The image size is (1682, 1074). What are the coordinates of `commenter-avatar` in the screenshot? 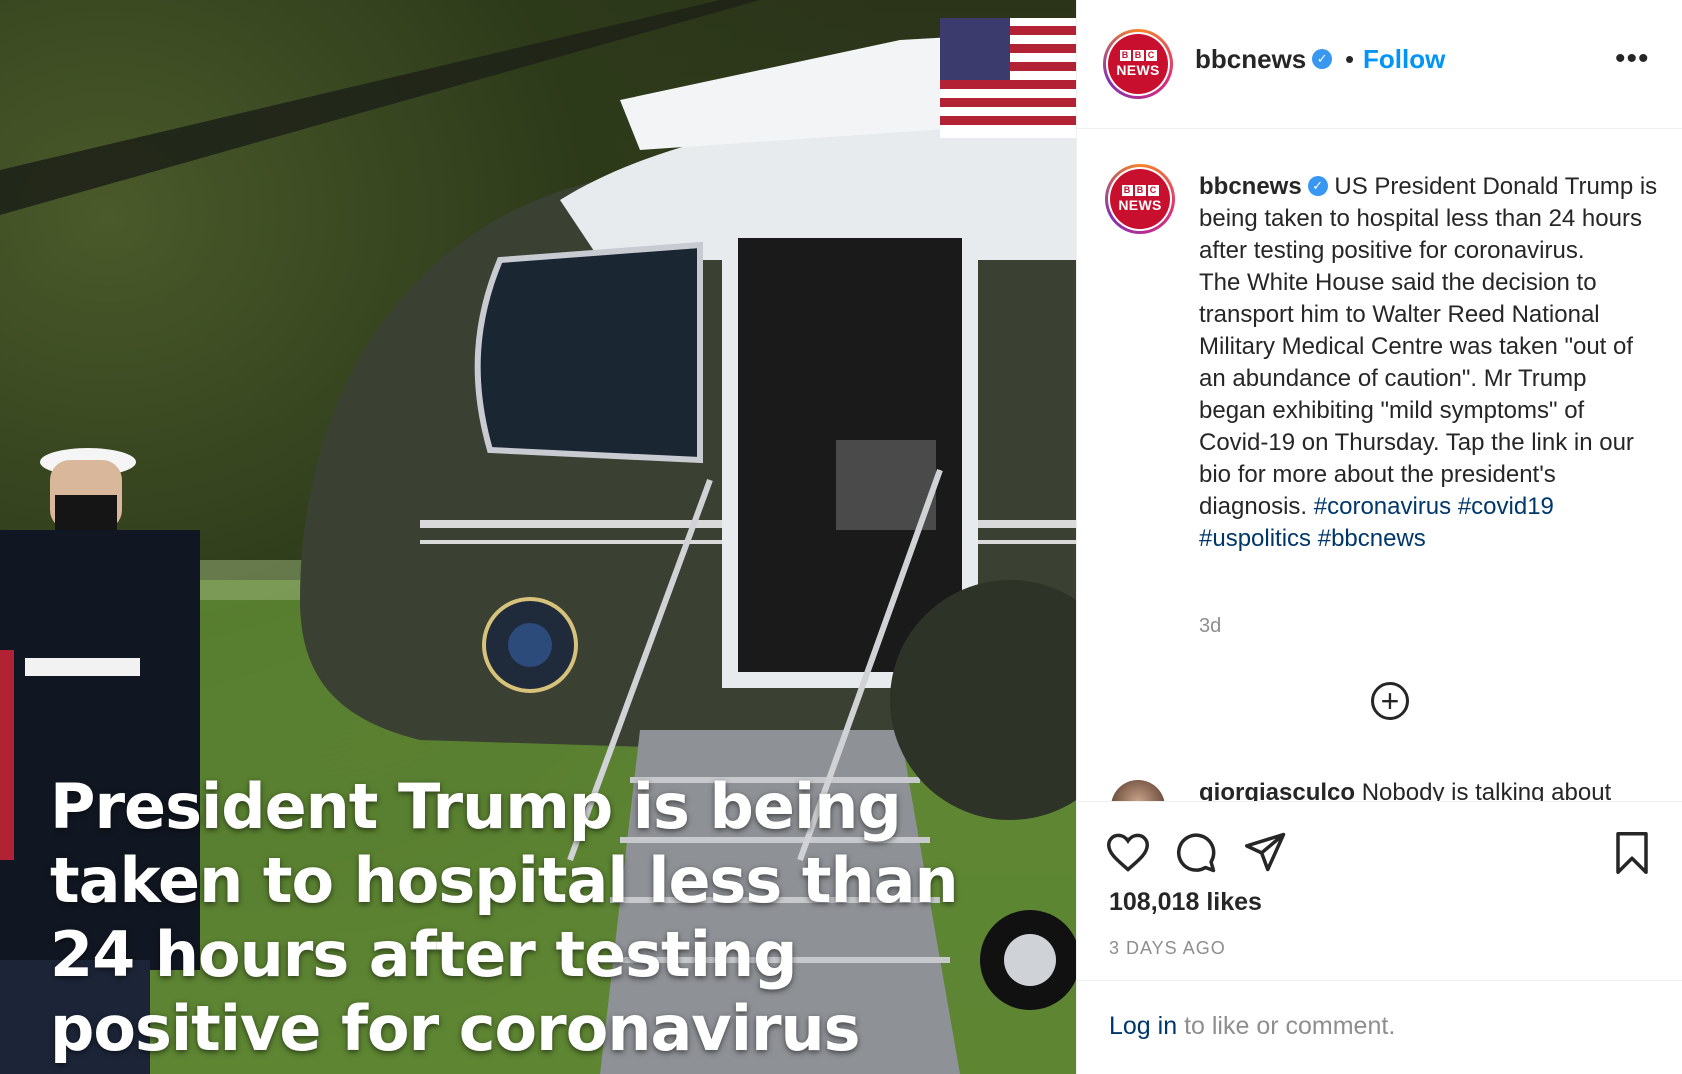 It's located at (1138, 790).